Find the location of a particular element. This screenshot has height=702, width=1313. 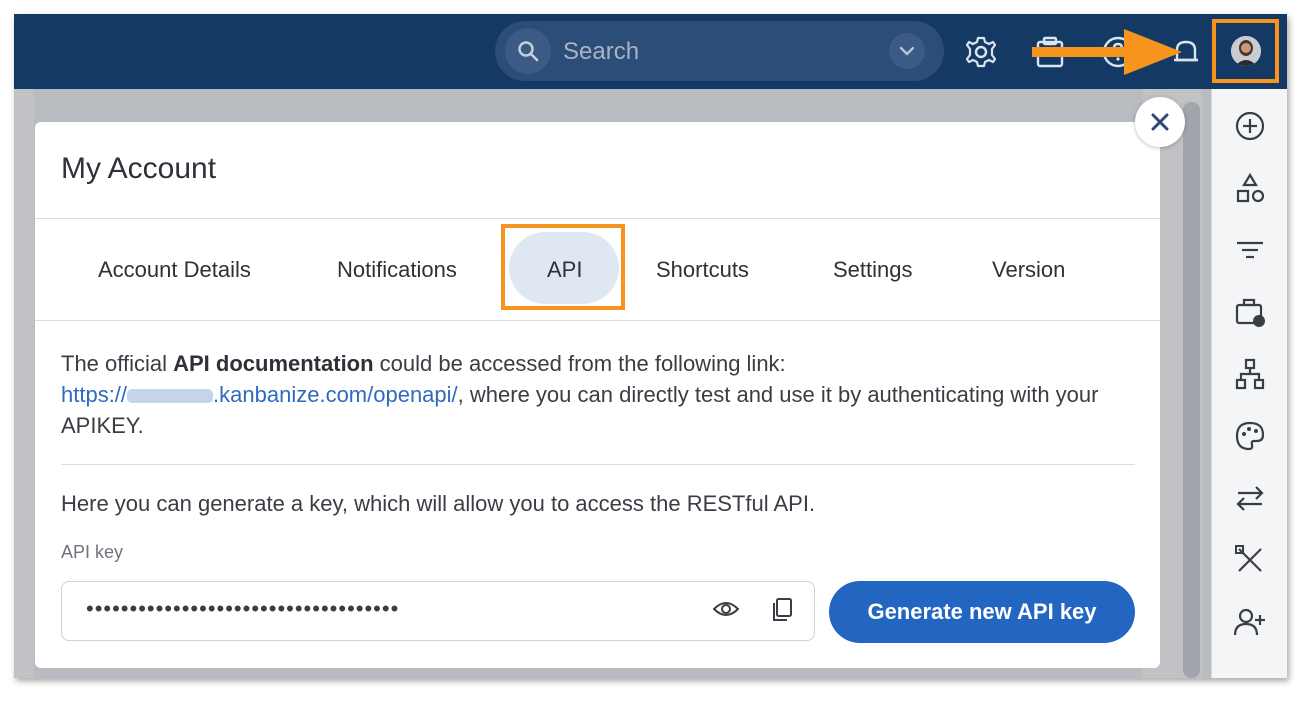

tab-api: API is located at coordinates (564, 270).